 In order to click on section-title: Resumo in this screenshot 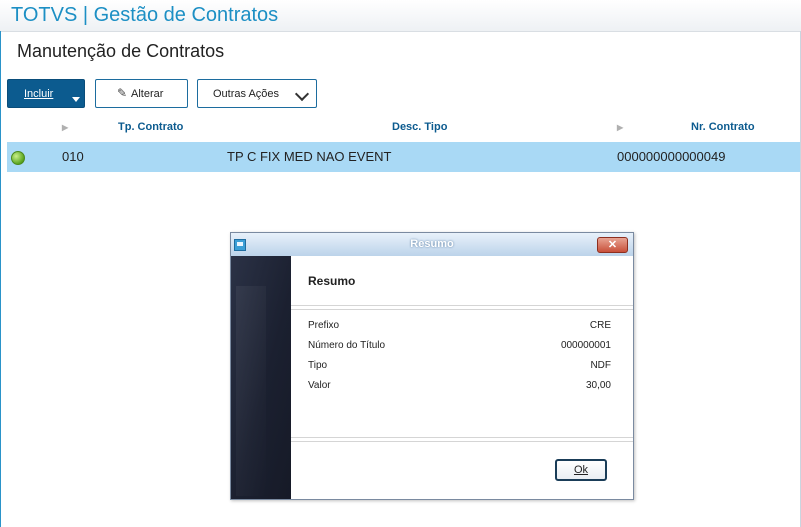, I will do `click(332, 281)`.